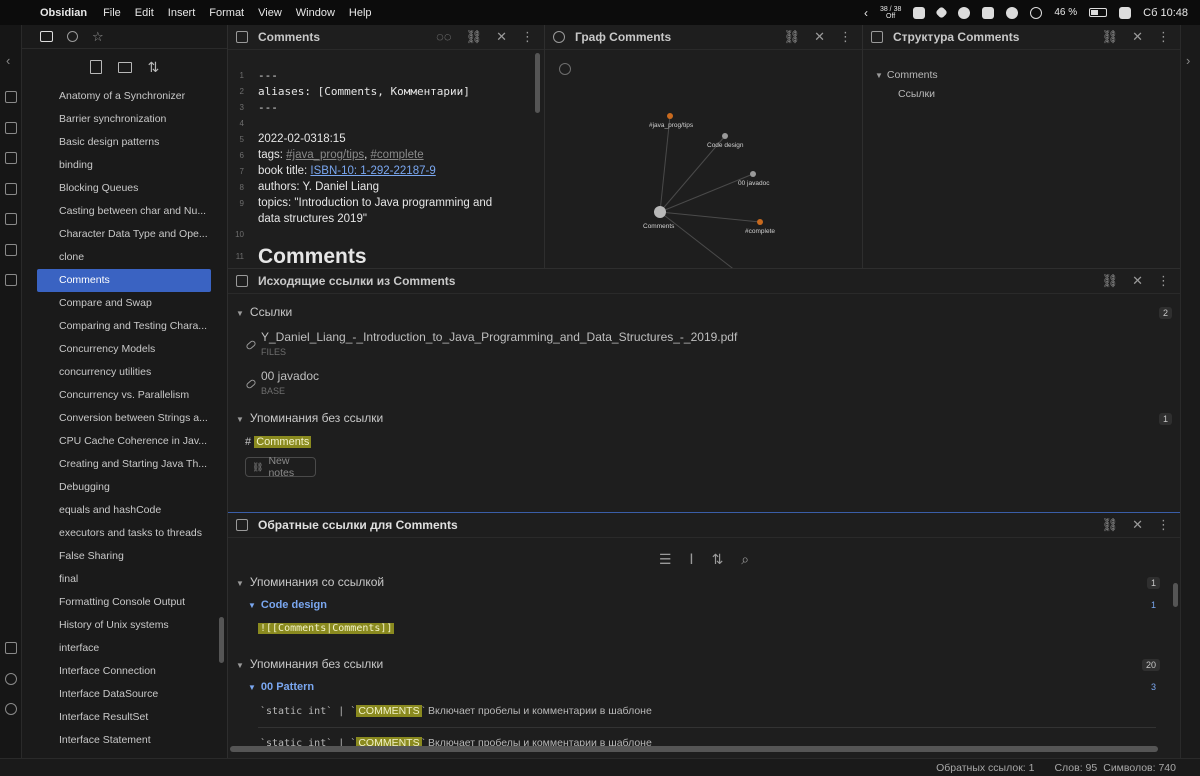  I want to click on menu-app-name: Obsidian, so click(63, 13).